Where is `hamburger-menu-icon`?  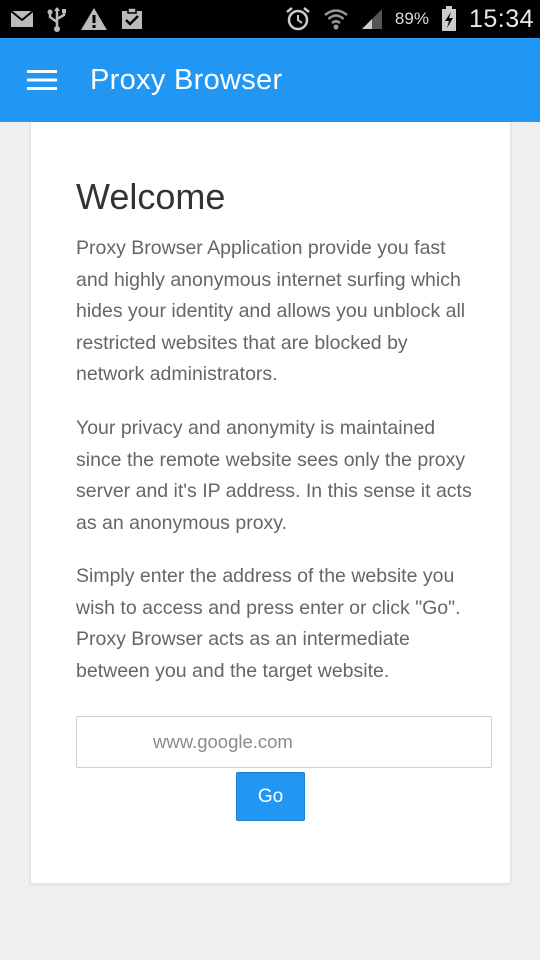
hamburger-menu-icon is located at coordinates (42, 80).